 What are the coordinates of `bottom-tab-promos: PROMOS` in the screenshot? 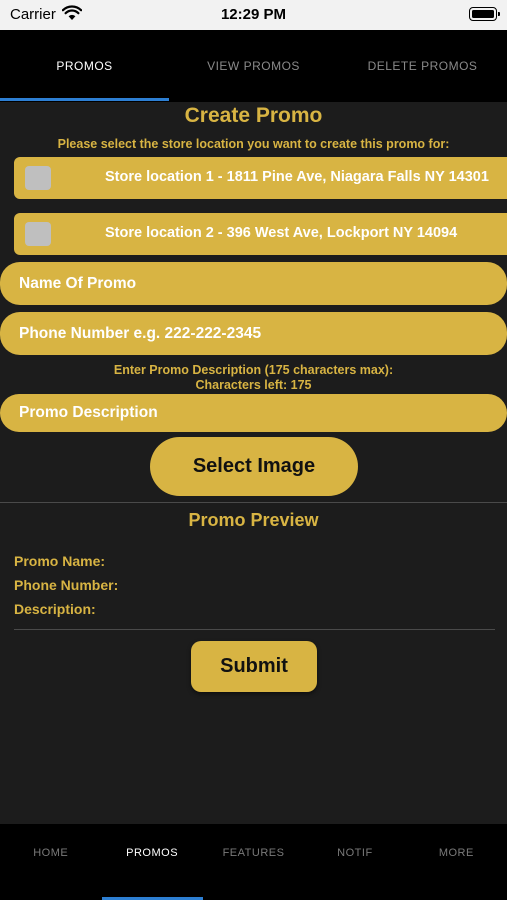 It's located at (151, 862).